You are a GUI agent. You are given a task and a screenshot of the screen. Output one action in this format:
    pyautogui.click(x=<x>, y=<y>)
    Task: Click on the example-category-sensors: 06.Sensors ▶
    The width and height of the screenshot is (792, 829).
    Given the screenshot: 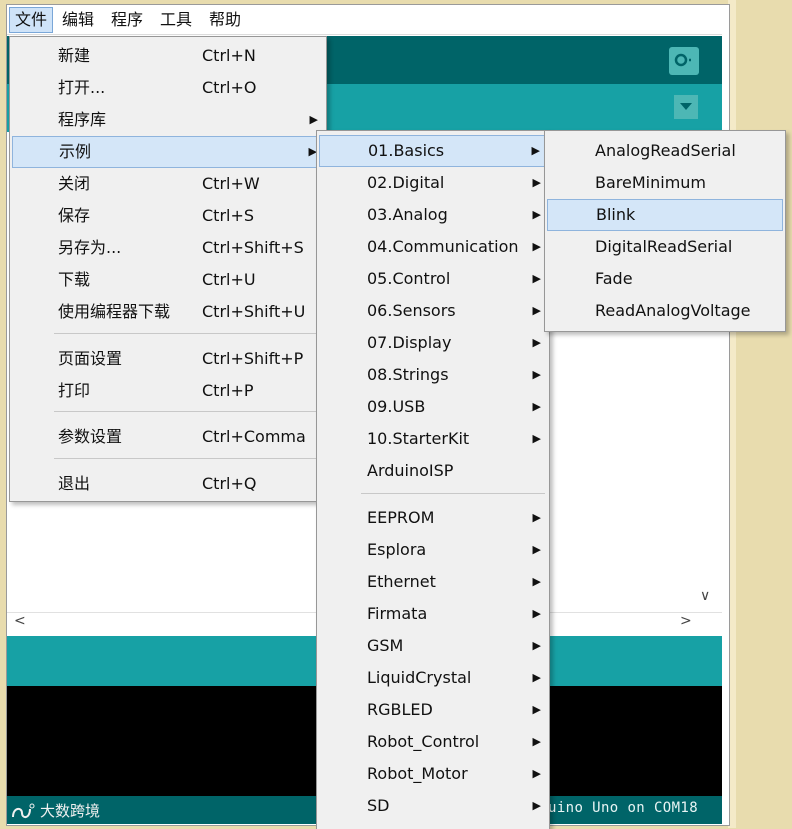 What is the action you would take?
    pyautogui.click(x=433, y=311)
    